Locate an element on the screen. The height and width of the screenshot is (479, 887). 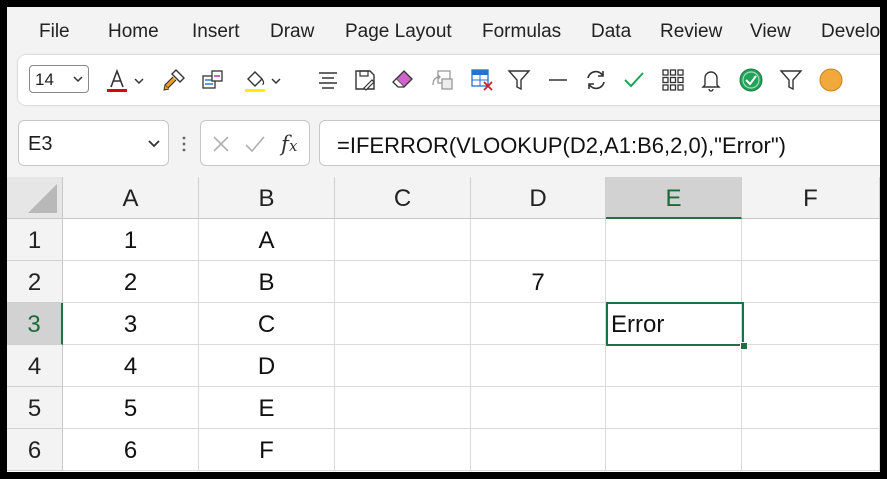
column-header-f: F is located at coordinates (811, 198).